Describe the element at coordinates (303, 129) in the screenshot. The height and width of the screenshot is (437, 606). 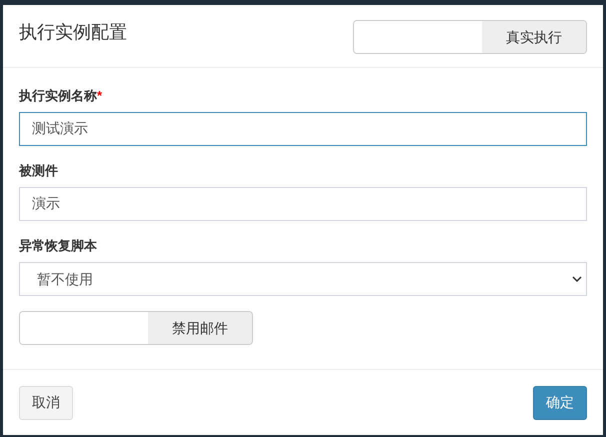
I see `input-field: 测试演示` at that location.